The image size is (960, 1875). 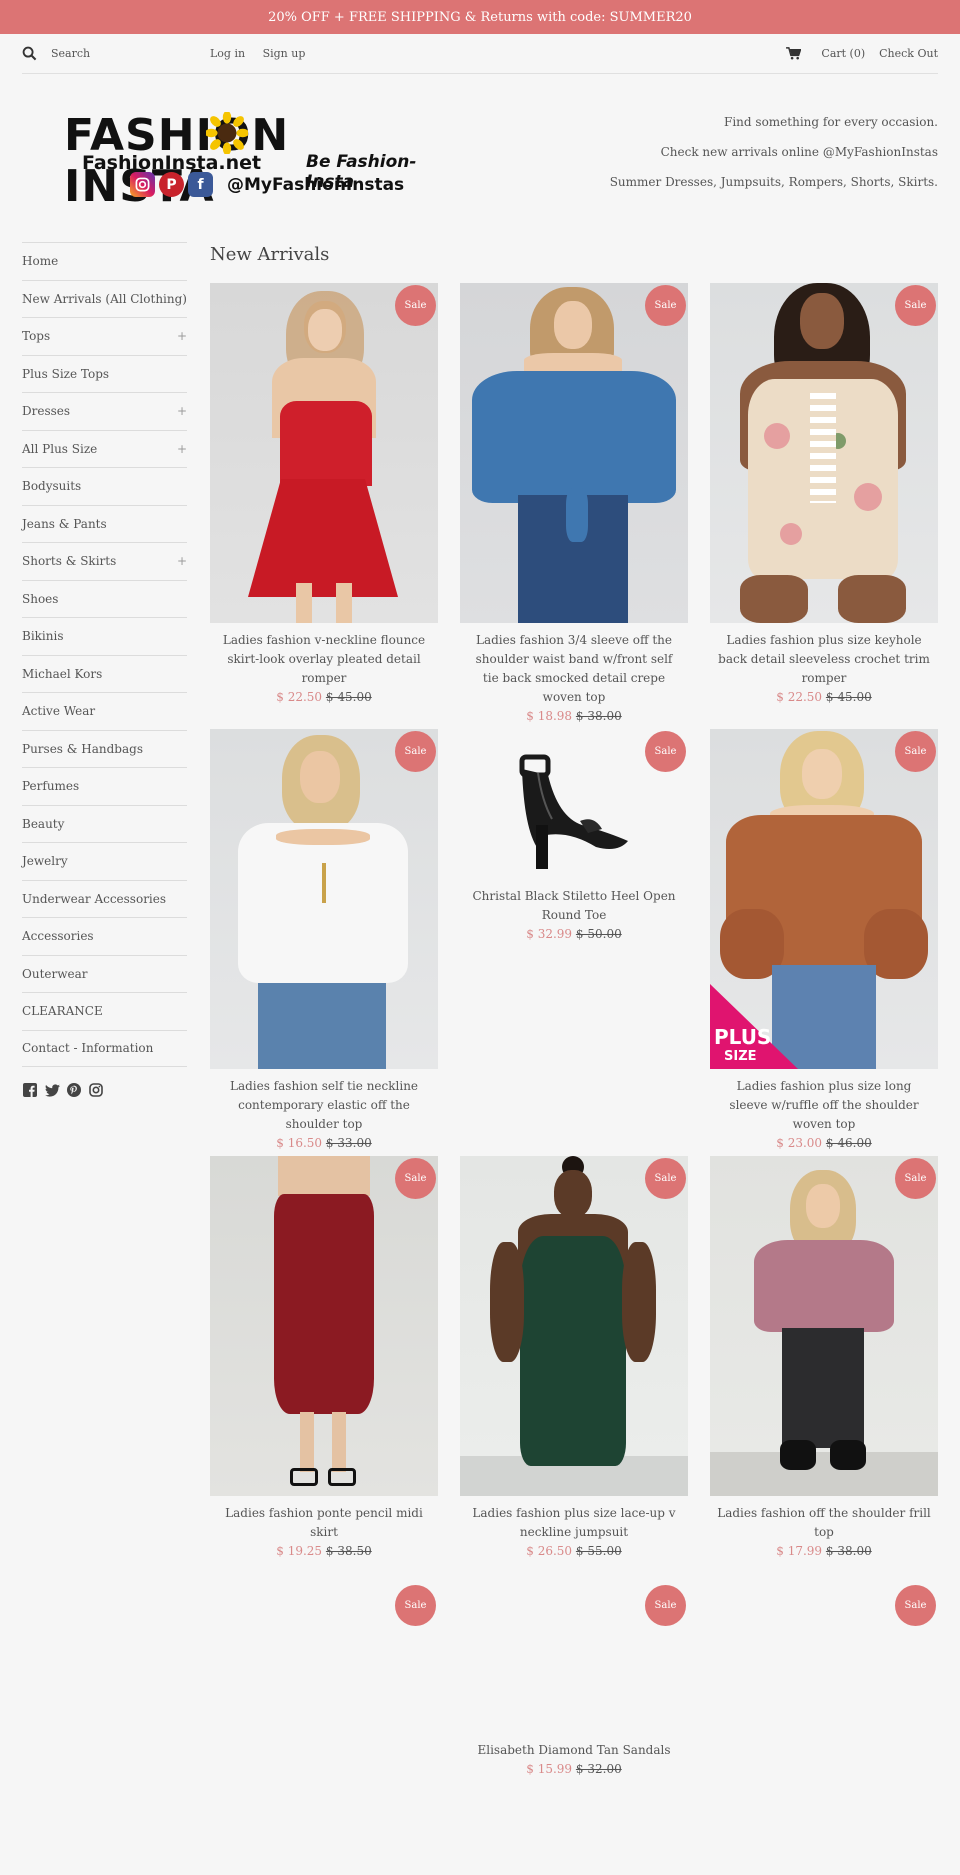 I want to click on sidebar-item-shorts-skirts: Shorts & Skirts +, so click(x=104, y=561).